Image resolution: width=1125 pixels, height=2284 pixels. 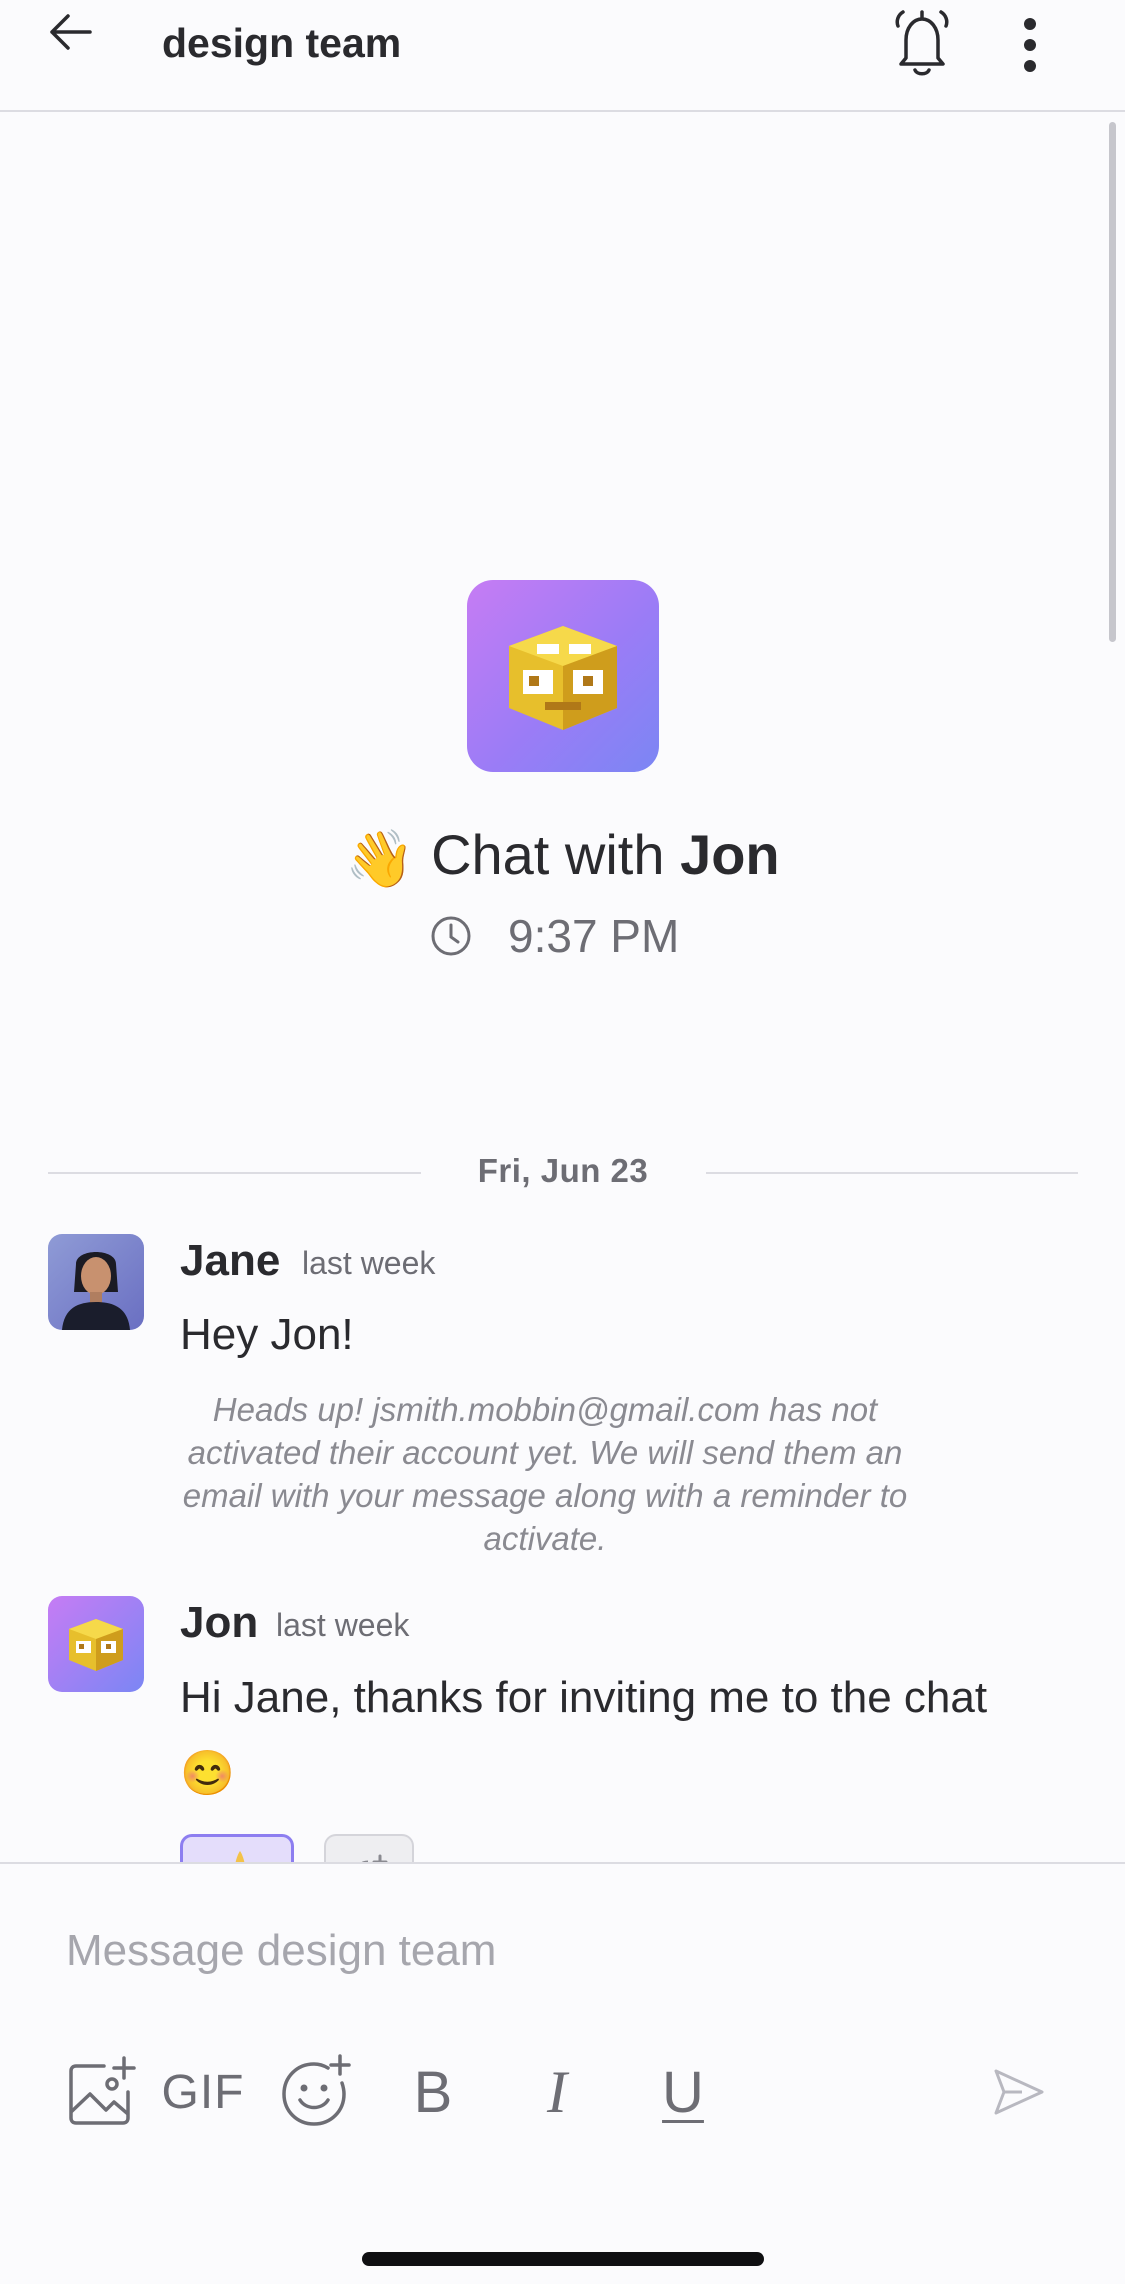 I want to click on jane-photo-image, so click(x=96, y=1282).